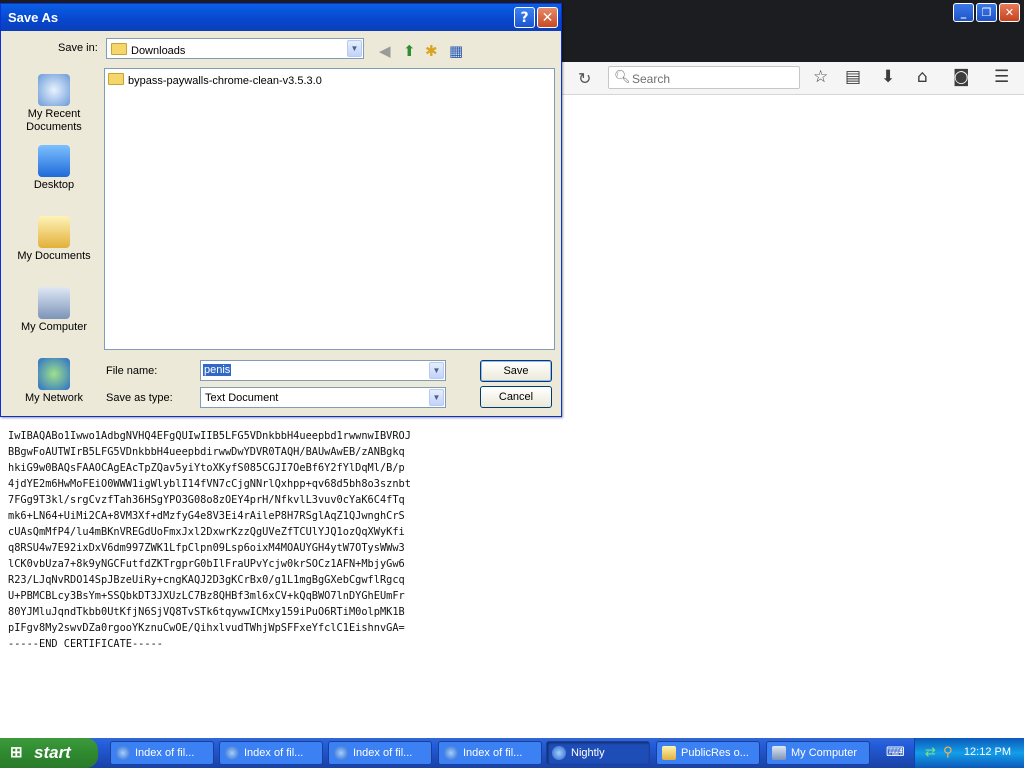  Describe the element at coordinates (1001, 77) in the screenshot. I see `menu-icon: ☰` at that location.